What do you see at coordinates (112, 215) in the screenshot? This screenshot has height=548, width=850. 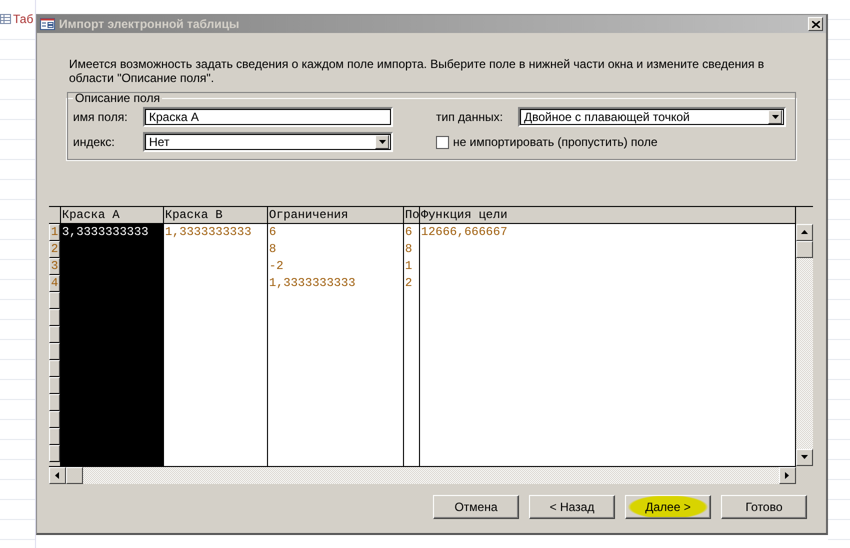 I see `column-header: Краска А` at bounding box center [112, 215].